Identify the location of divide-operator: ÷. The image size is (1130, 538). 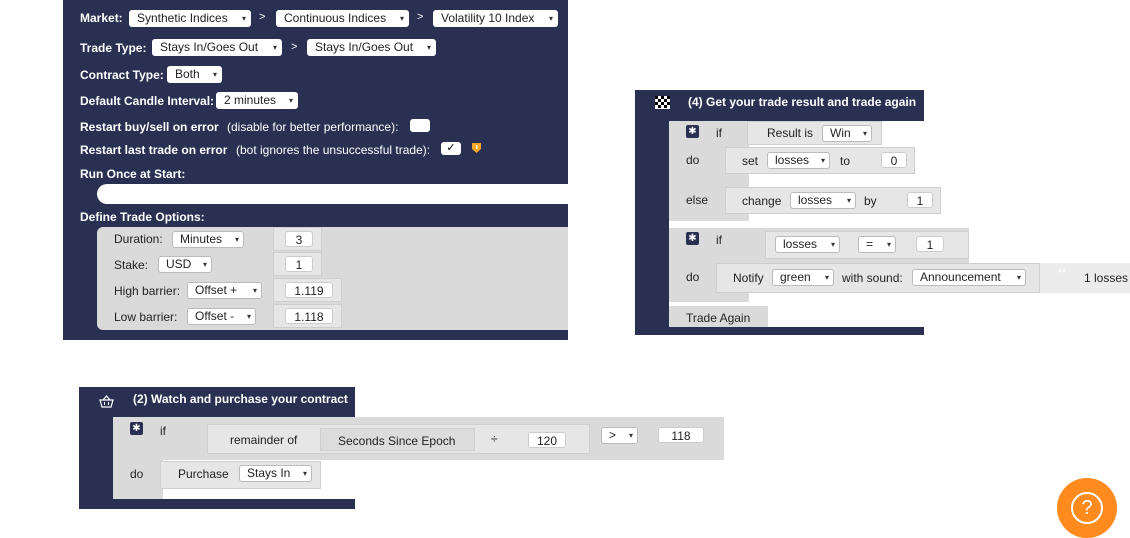
(494, 439).